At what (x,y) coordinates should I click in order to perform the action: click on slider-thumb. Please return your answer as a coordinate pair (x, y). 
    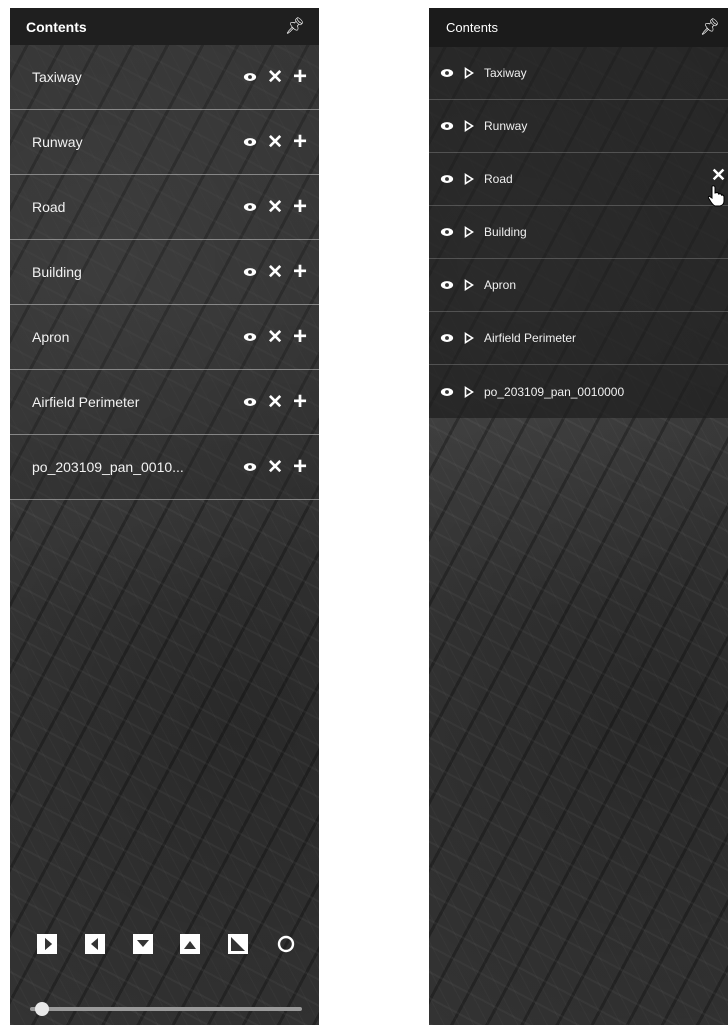
    Looking at the image, I should click on (42, 1009).